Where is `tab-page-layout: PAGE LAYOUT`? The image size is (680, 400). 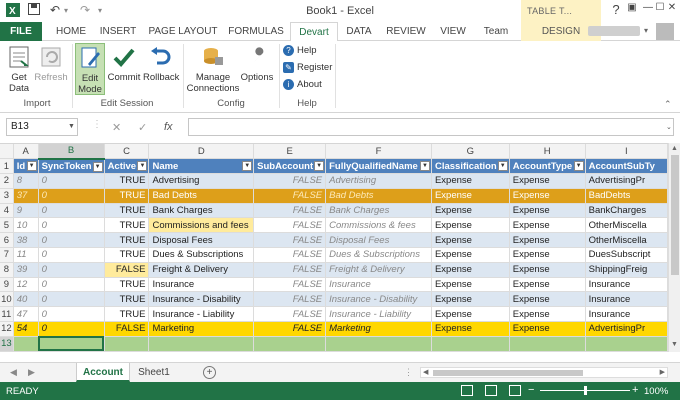 tab-page-layout: PAGE LAYOUT is located at coordinates (183, 31).